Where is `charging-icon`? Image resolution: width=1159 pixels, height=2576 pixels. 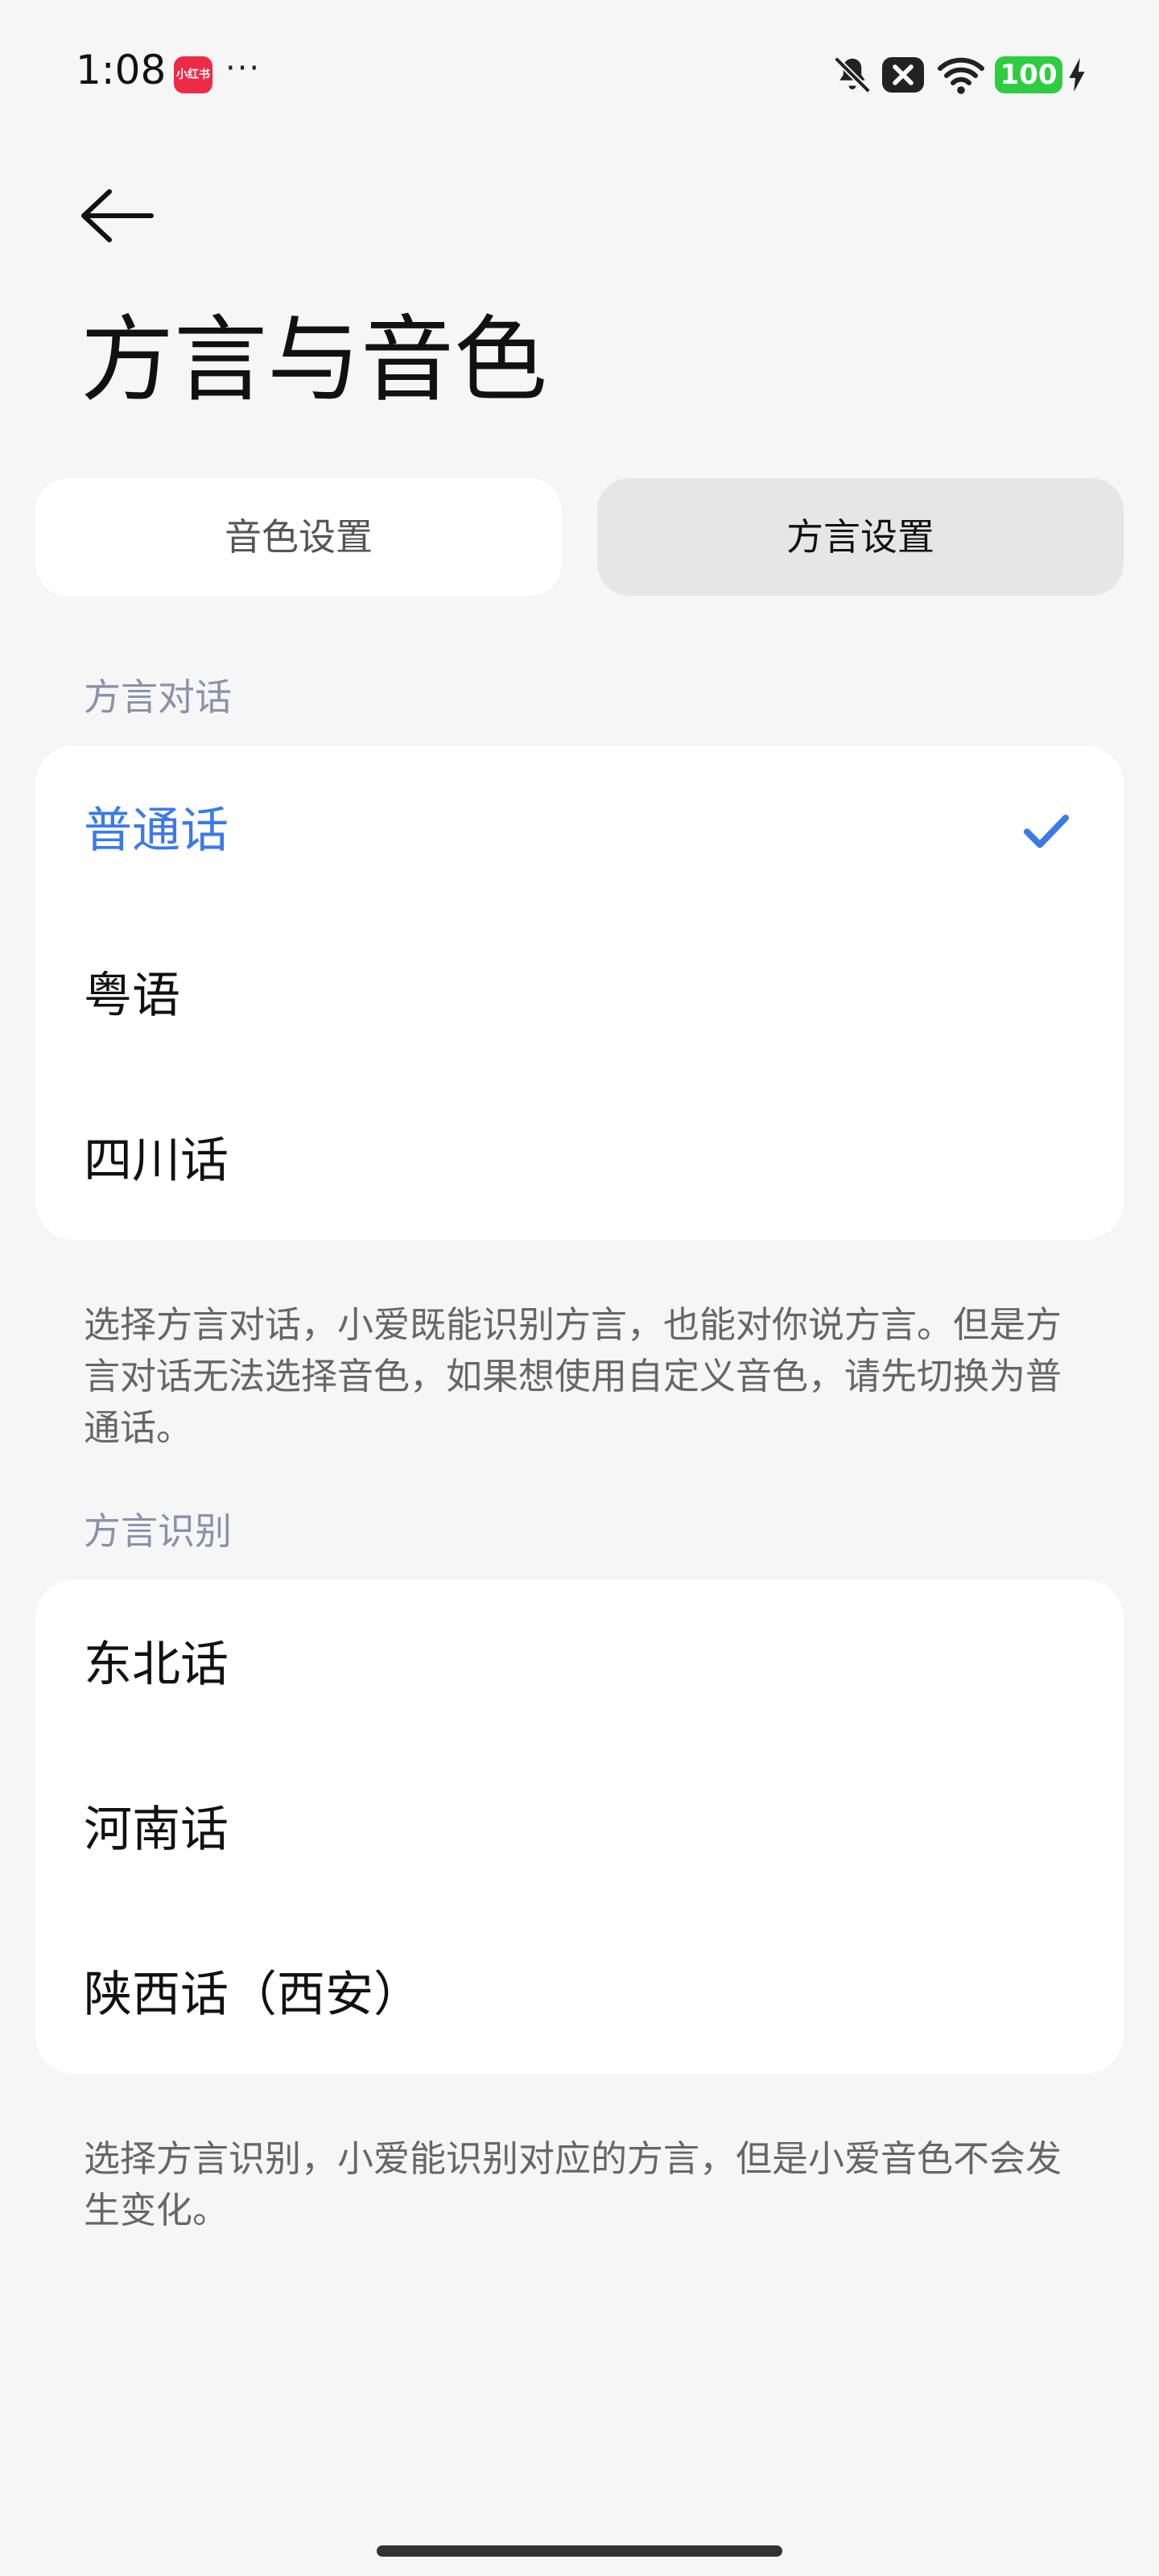 charging-icon is located at coordinates (1077, 75).